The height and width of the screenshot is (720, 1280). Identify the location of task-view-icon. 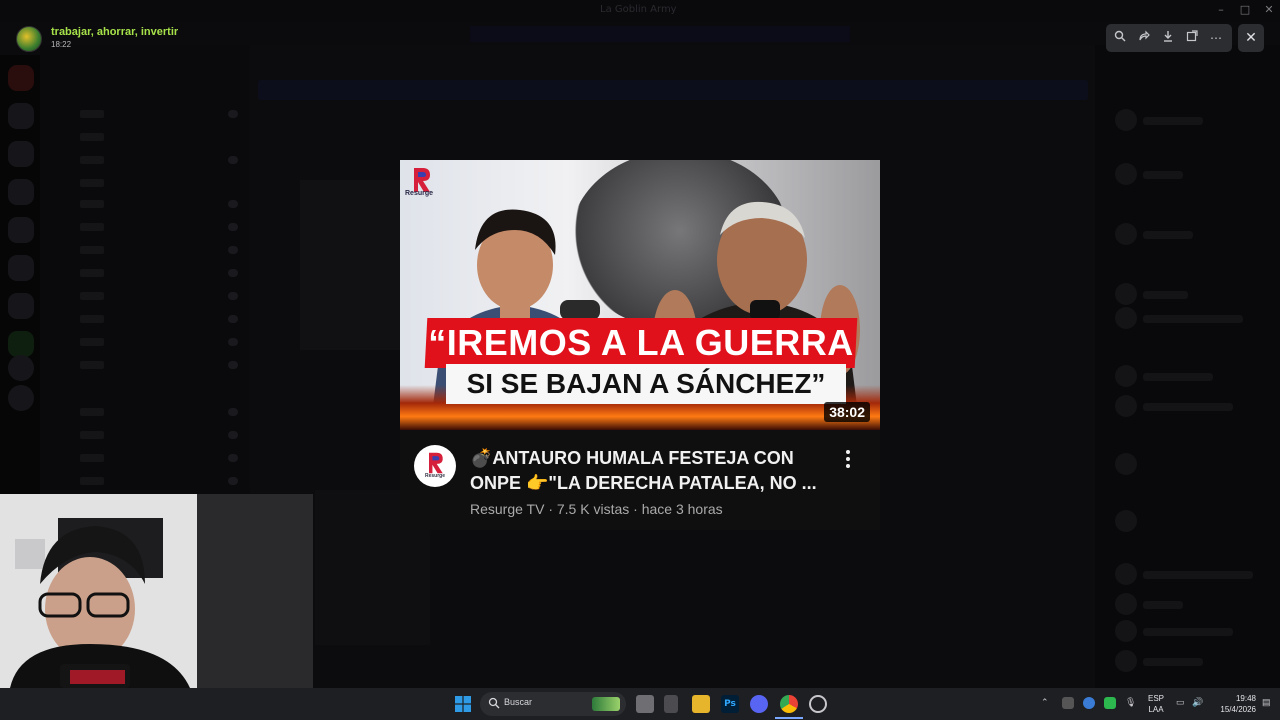
(645, 704).